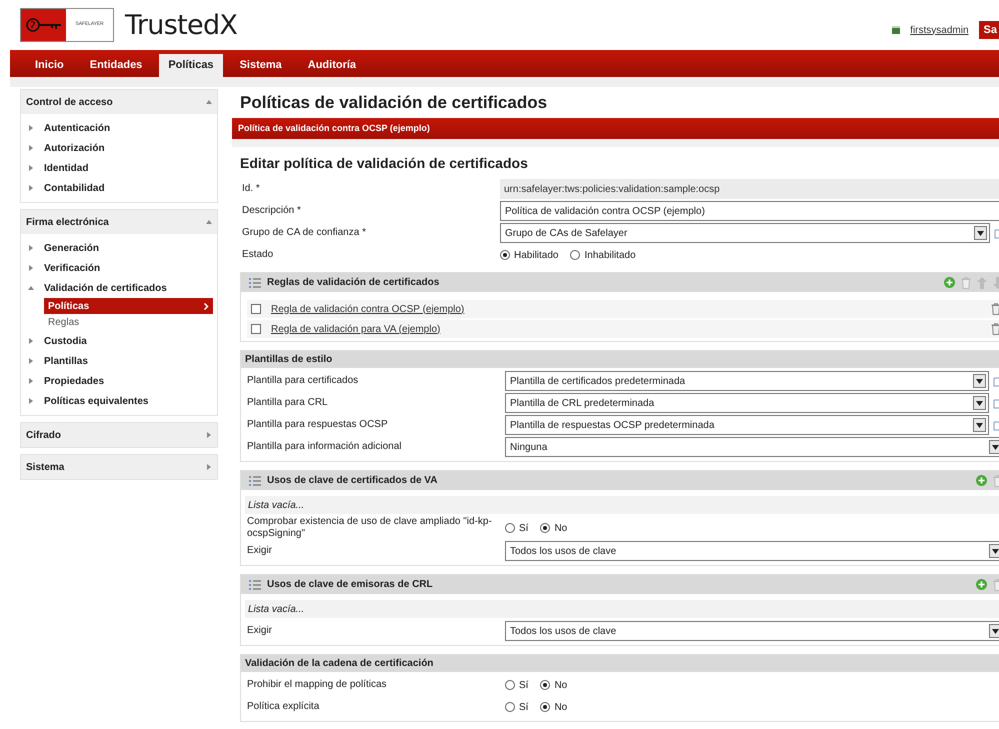  Describe the element at coordinates (251, 189) in the screenshot. I see `field-label: Id. *` at that location.